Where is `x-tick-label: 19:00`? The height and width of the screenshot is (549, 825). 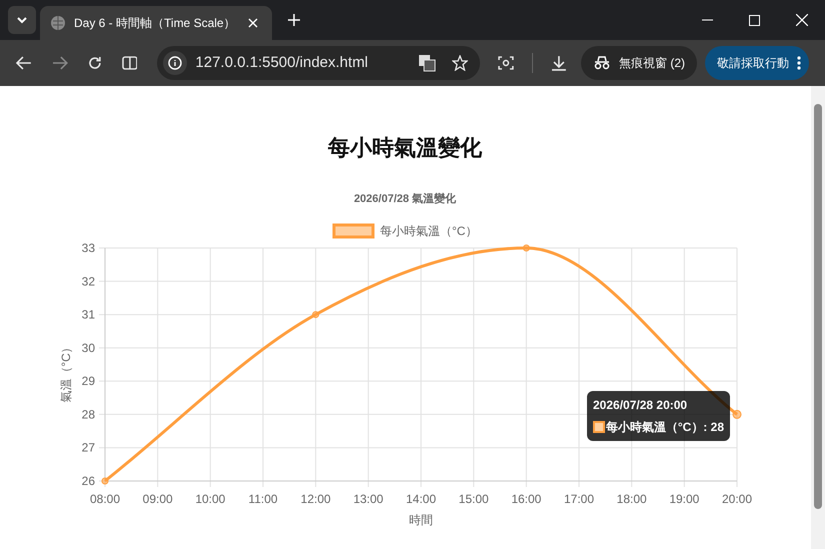
x-tick-label: 19:00 is located at coordinates (684, 499).